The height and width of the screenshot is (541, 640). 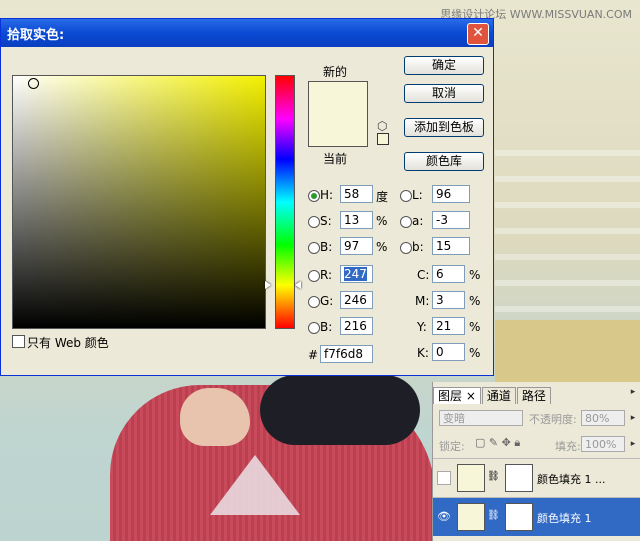 What do you see at coordinates (448, 274) in the screenshot?
I see `cyan-input: 6` at bounding box center [448, 274].